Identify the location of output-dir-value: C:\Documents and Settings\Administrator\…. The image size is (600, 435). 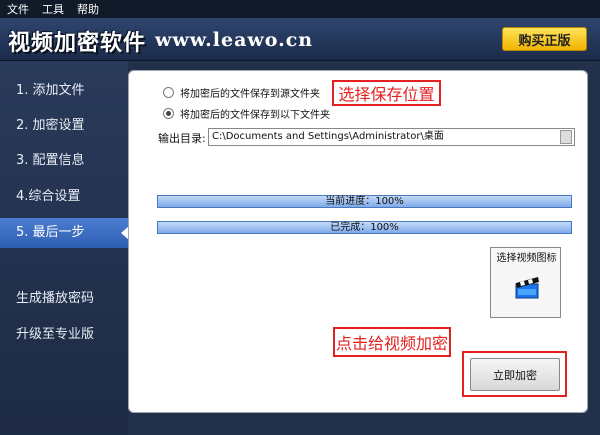
(328, 136).